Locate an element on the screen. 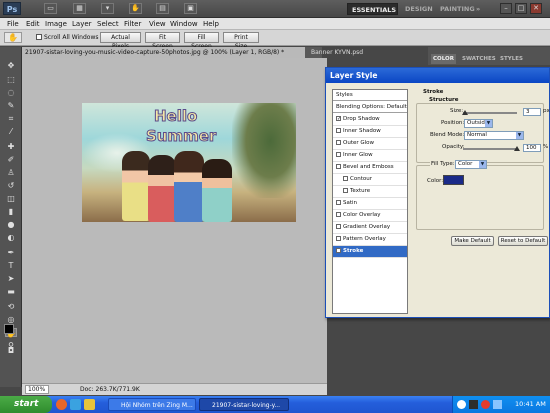 The height and width of the screenshot is (413, 550). style-item-contour: Contour is located at coordinates (370, 180).